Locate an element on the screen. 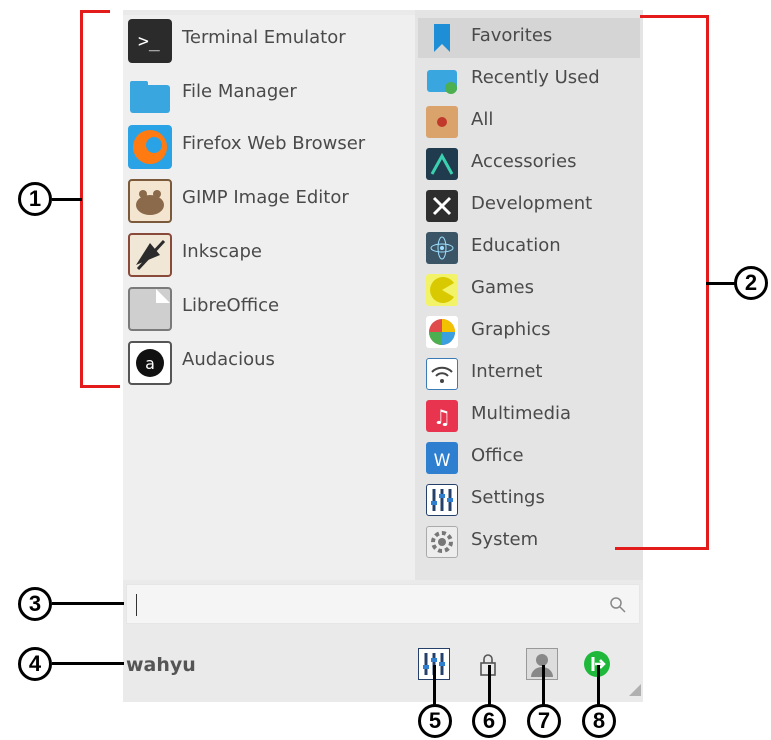 The width and height of the screenshot is (771, 740). app-label: Audacious is located at coordinates (228, 359).